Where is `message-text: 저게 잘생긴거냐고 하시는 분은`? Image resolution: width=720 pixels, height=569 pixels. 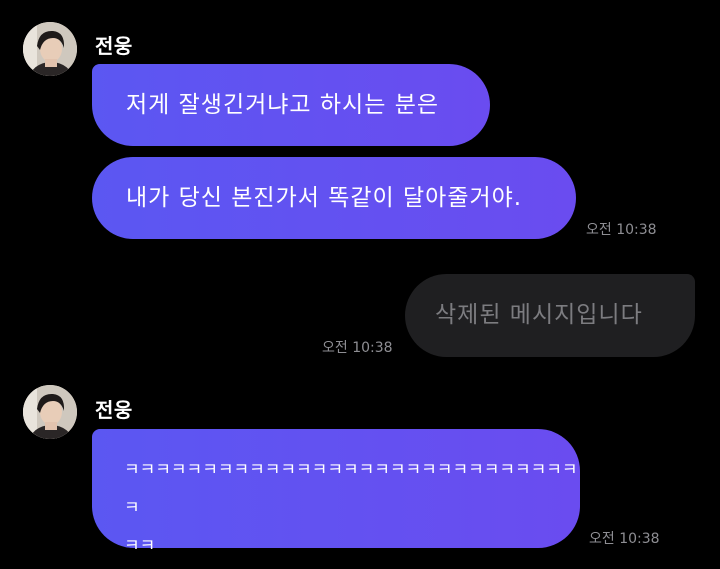
message-text: 저게 잘생긴거냐고 하시는 분은 is located at coordinates (283, 105).